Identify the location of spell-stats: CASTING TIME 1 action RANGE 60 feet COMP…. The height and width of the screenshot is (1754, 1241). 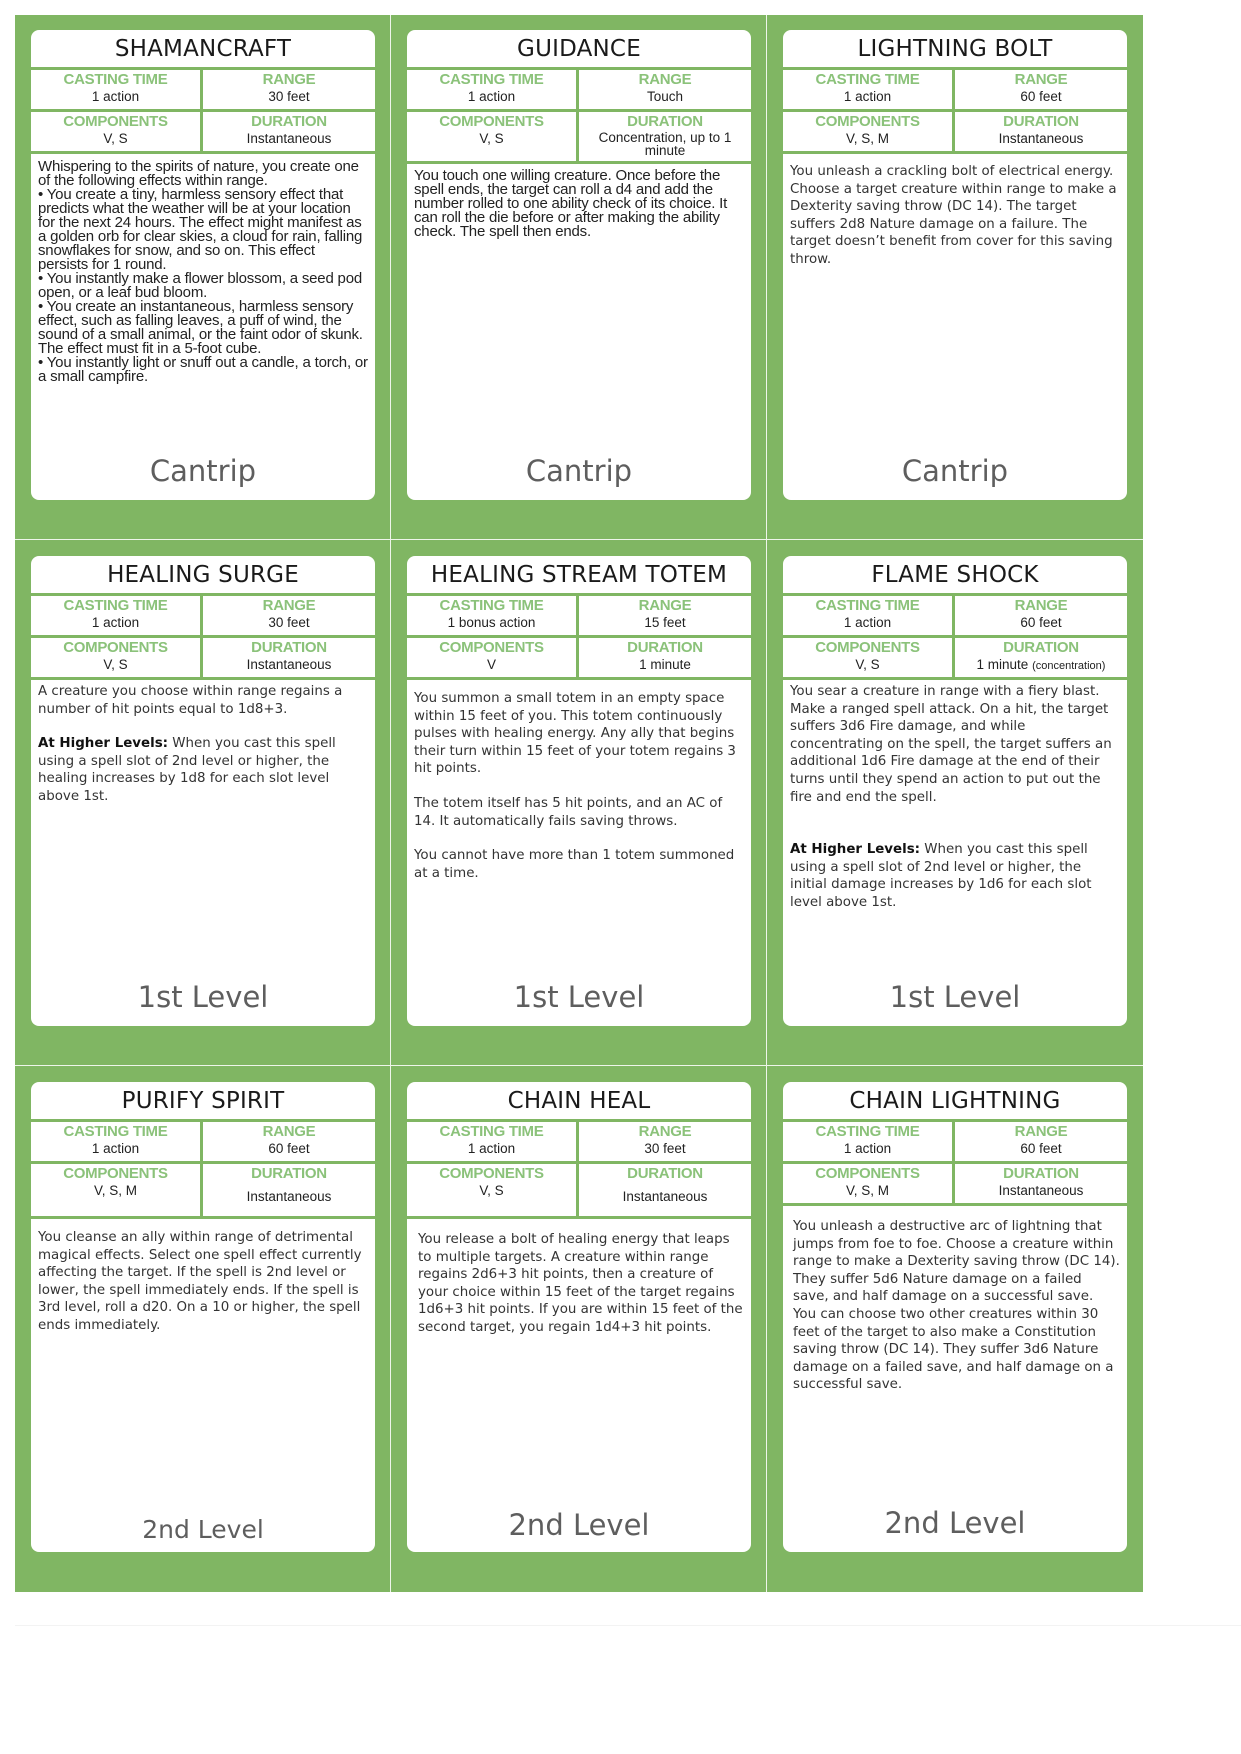
(955, 1164).